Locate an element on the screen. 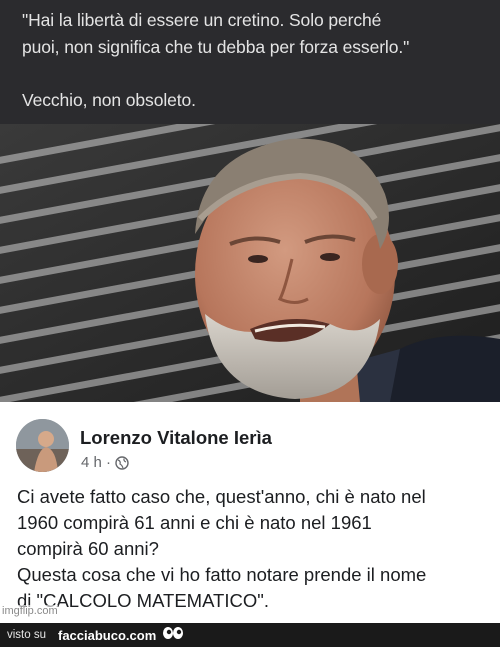 The image size is (500, 647). avatar is located at coordinates (42, 445).